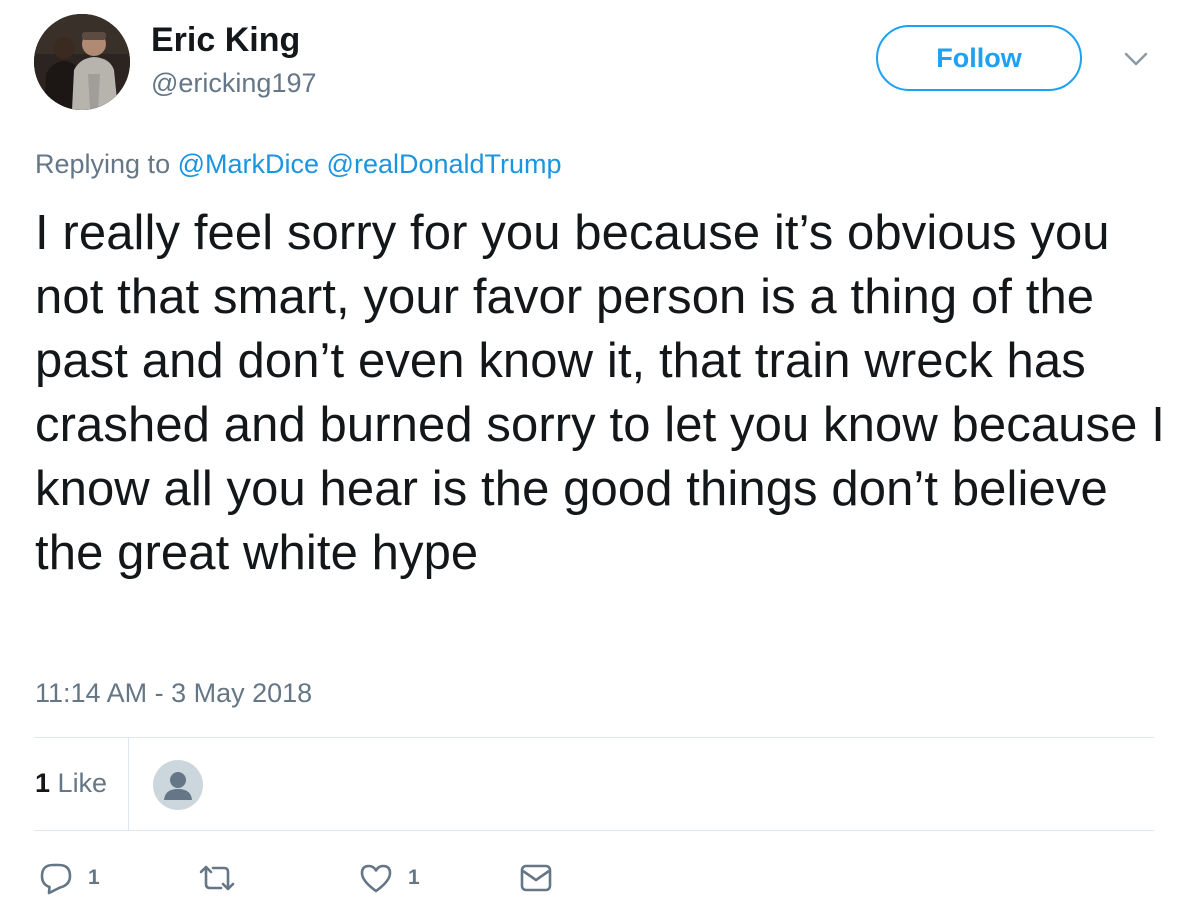  What do you see at coordinates (128, 784) in the screenshot?
I see `stats-divider` at bounding box center [128, 784].